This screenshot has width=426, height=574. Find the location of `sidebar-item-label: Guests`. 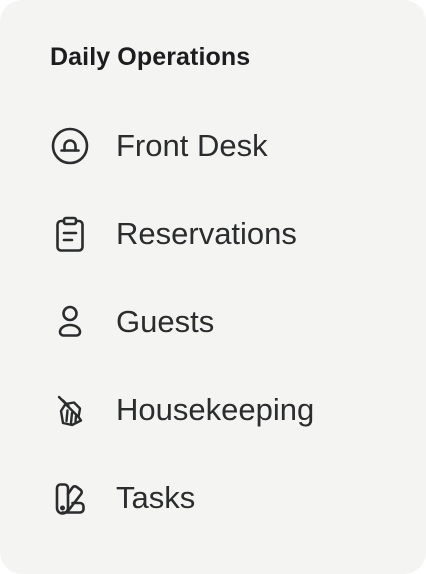

sidebar-item-label: Guests is located at coordinates (165, 321).